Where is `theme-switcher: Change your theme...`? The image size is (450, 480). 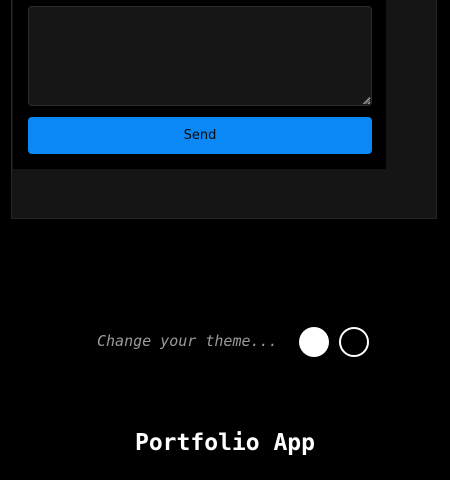
theme-switcher: Change your theme... is located at coordinates (225, 342).